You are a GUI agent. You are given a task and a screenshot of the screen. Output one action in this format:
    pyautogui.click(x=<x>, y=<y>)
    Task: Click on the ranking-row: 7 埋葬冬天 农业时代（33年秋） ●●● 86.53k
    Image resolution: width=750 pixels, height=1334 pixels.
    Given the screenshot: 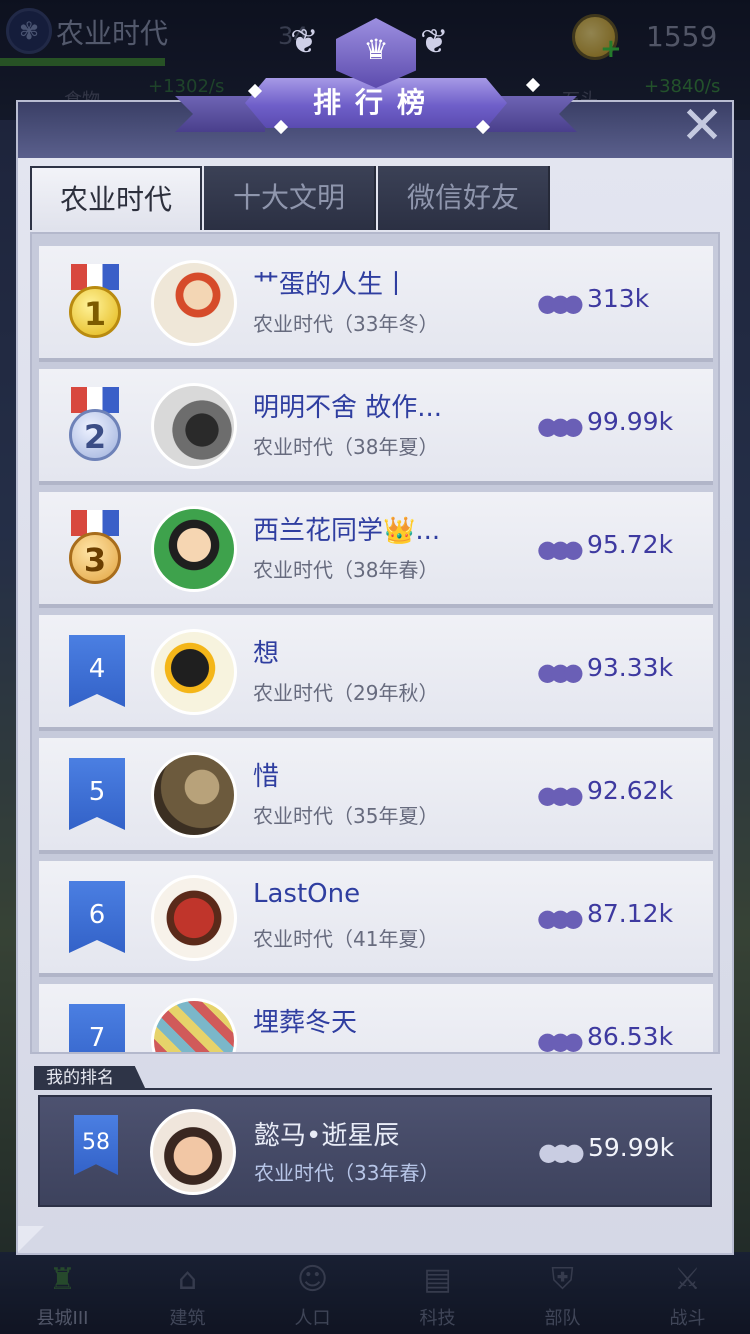 What is the action you would take?
    pyautogui.click(x=376, y=1019)
    